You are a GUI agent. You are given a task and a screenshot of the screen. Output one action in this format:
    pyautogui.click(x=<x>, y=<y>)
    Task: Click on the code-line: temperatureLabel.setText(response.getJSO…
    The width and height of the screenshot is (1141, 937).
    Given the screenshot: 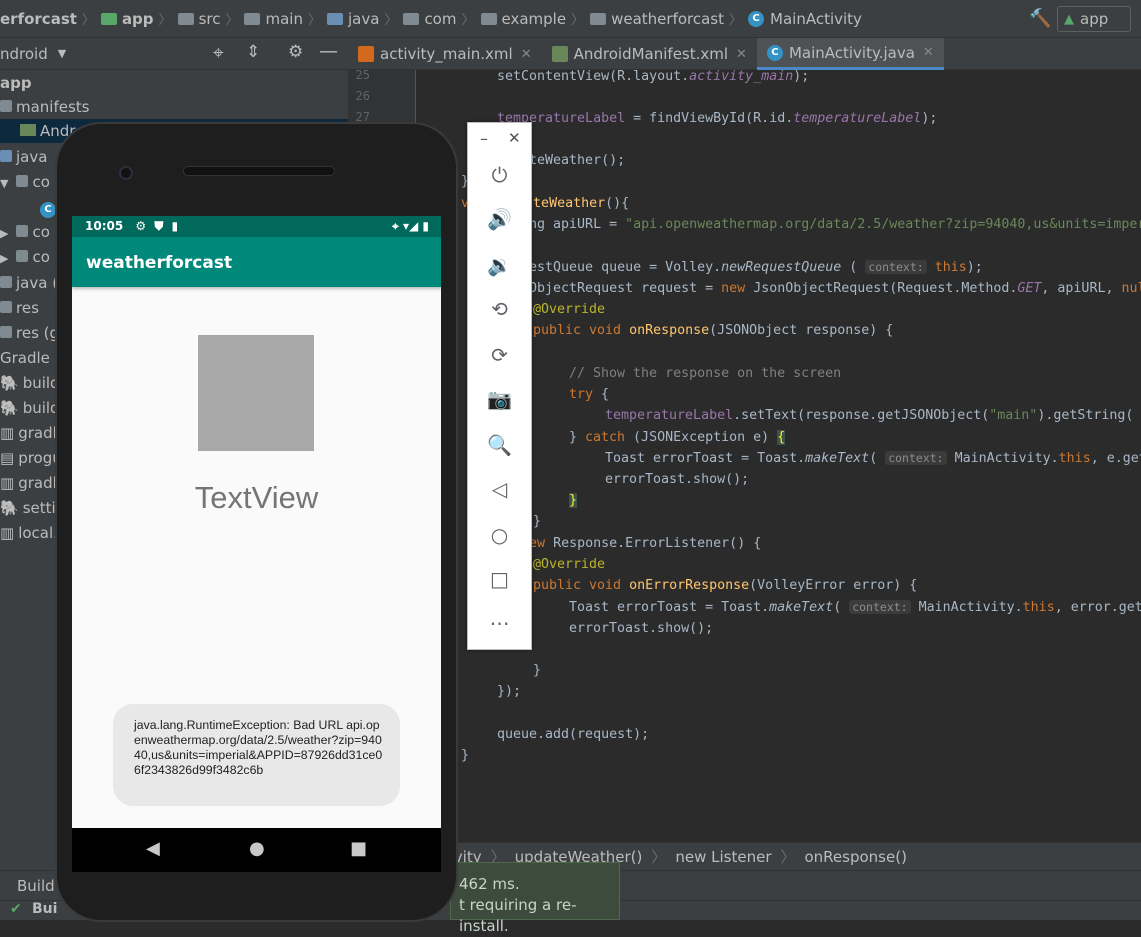 What is the action you would take?
    pyautogui.click(x=873, y=415)
    